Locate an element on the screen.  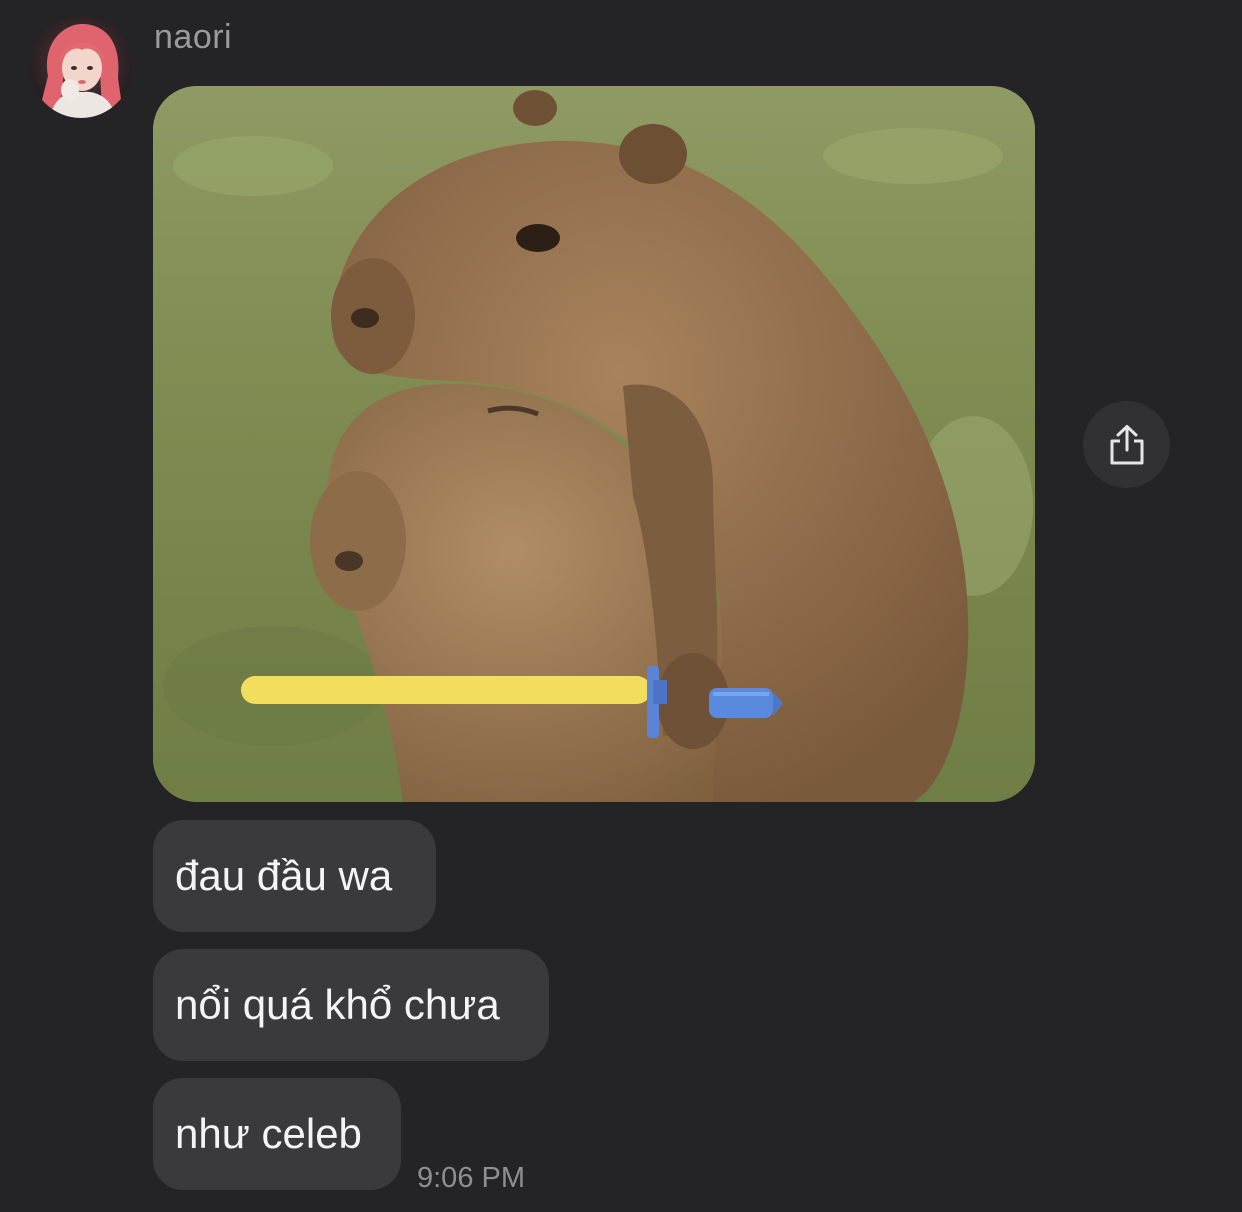
message-text: đau đầu wa is located at coordinates (284, 875).